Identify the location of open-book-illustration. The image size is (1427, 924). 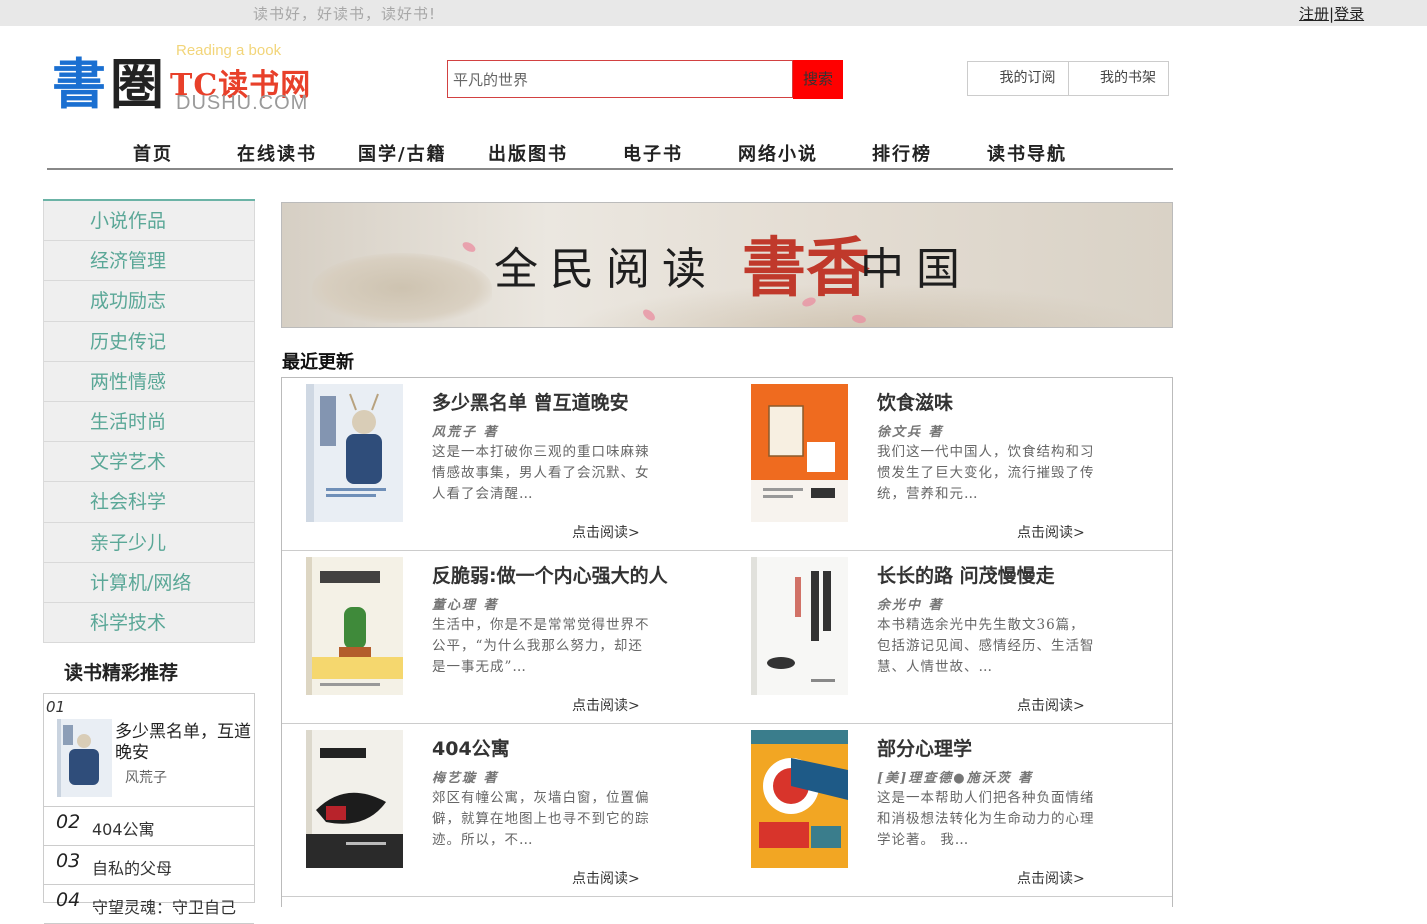
(402, 288).